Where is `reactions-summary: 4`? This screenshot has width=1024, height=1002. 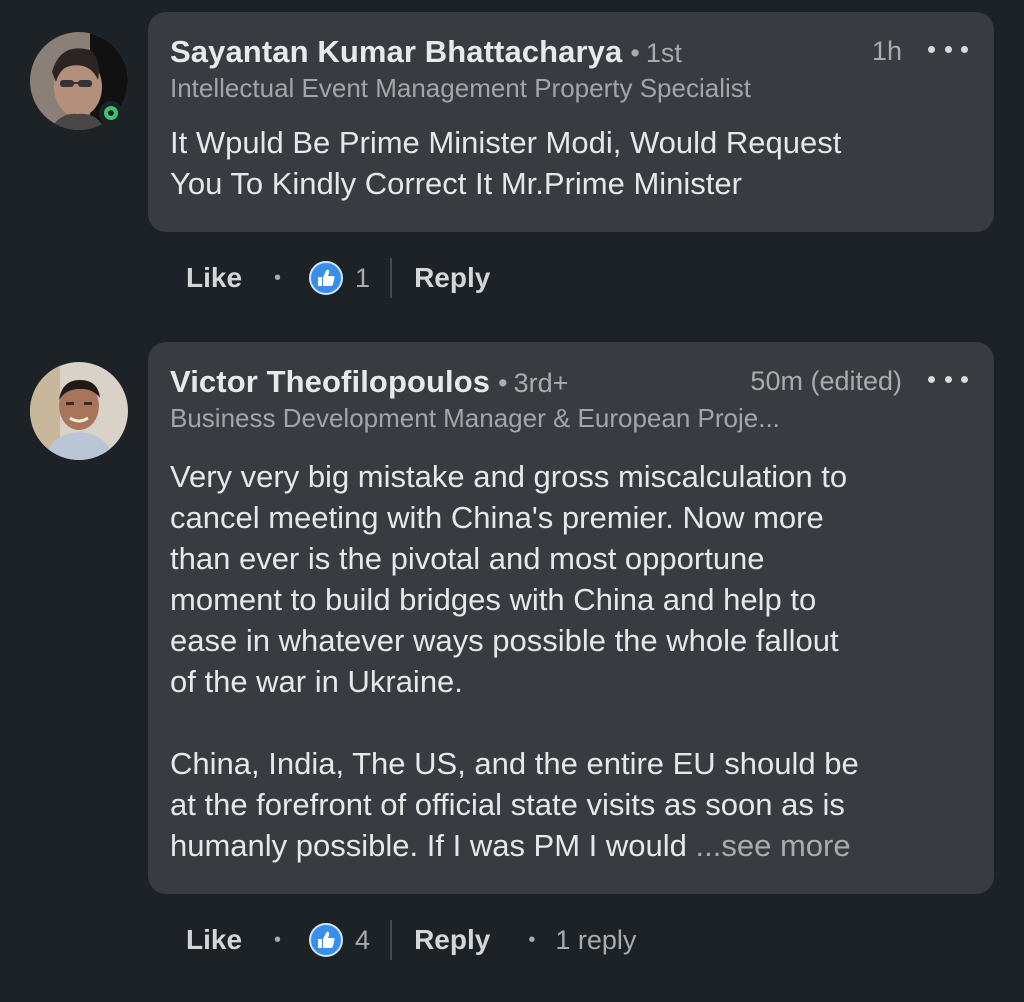
reactions-summary: 4 is located at coordinates (339, 940).